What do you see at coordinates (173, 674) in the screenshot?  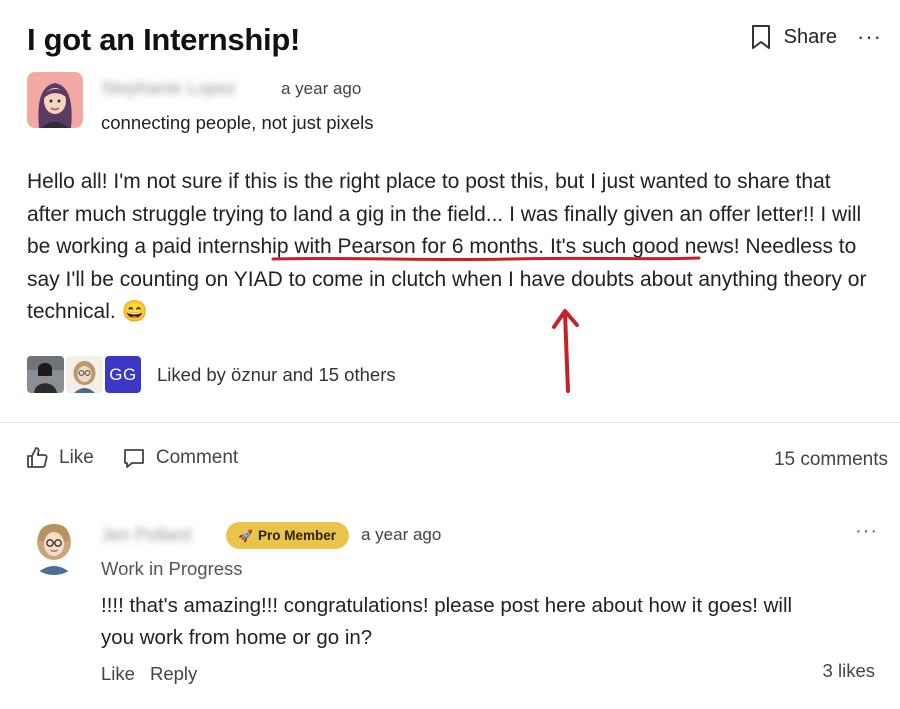 I see `comment-reply-button: Reply` at bounding box center [173, 674].